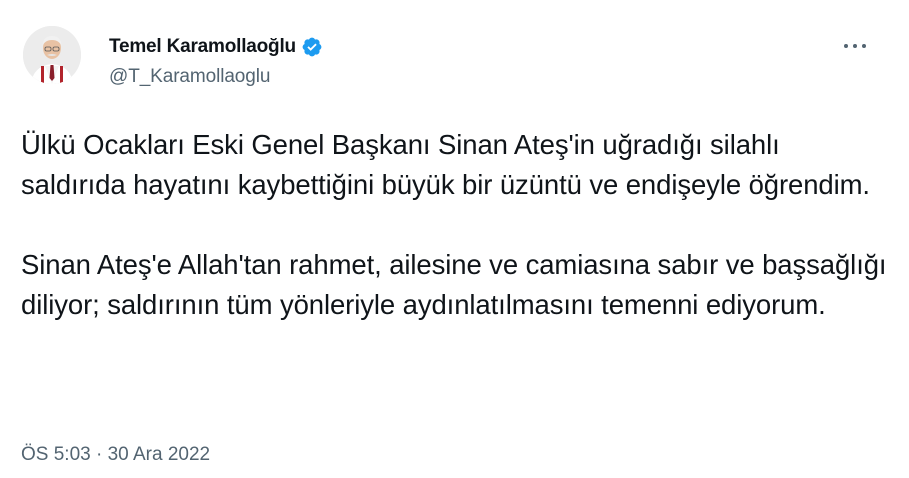  I want to click on tweet-time: ÖS 5:03, so click(56, 454).